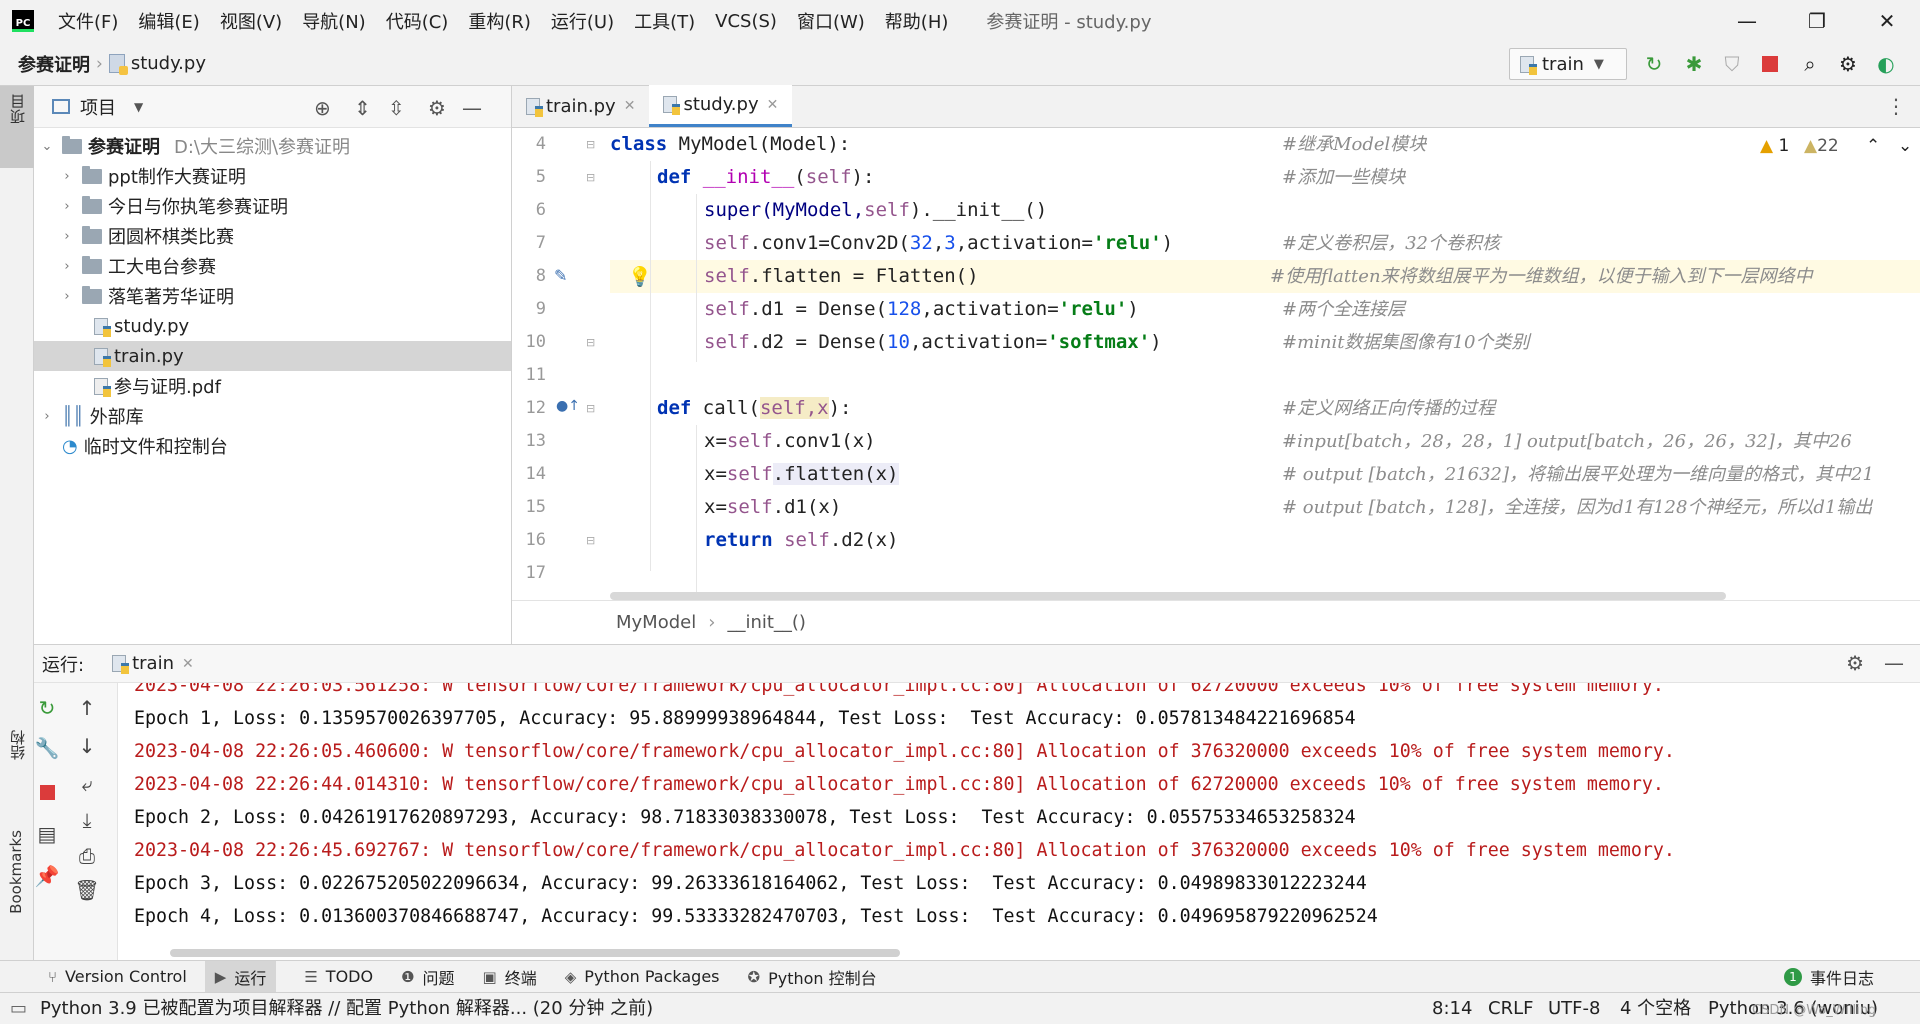 The height and width of the screenshot is (1031, 1920). Describe the element at coordinates (640, 276) in the screenshot. I see `lightbulb-icon: 💡` at that location.